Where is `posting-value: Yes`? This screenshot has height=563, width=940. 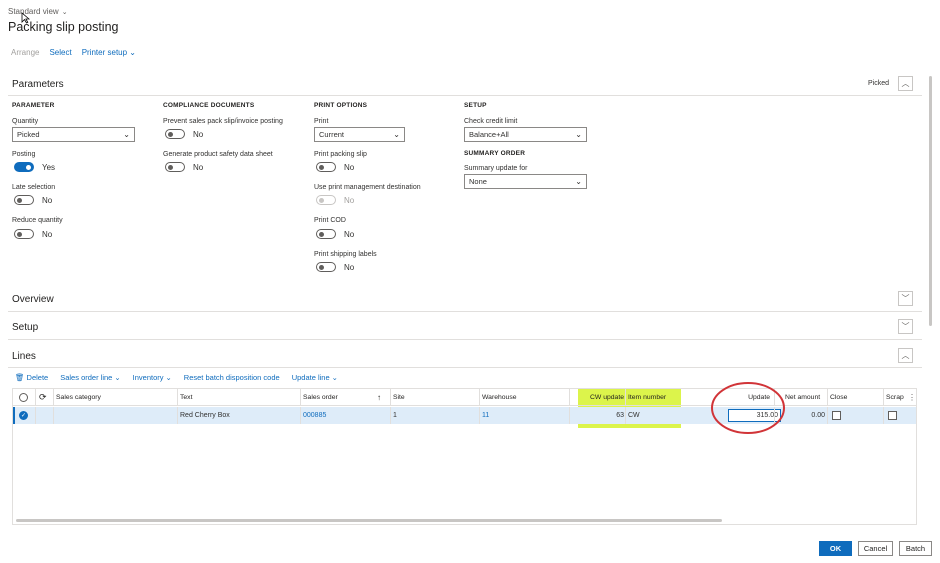 posting-value: Yes is located at coordinates (49, 167).